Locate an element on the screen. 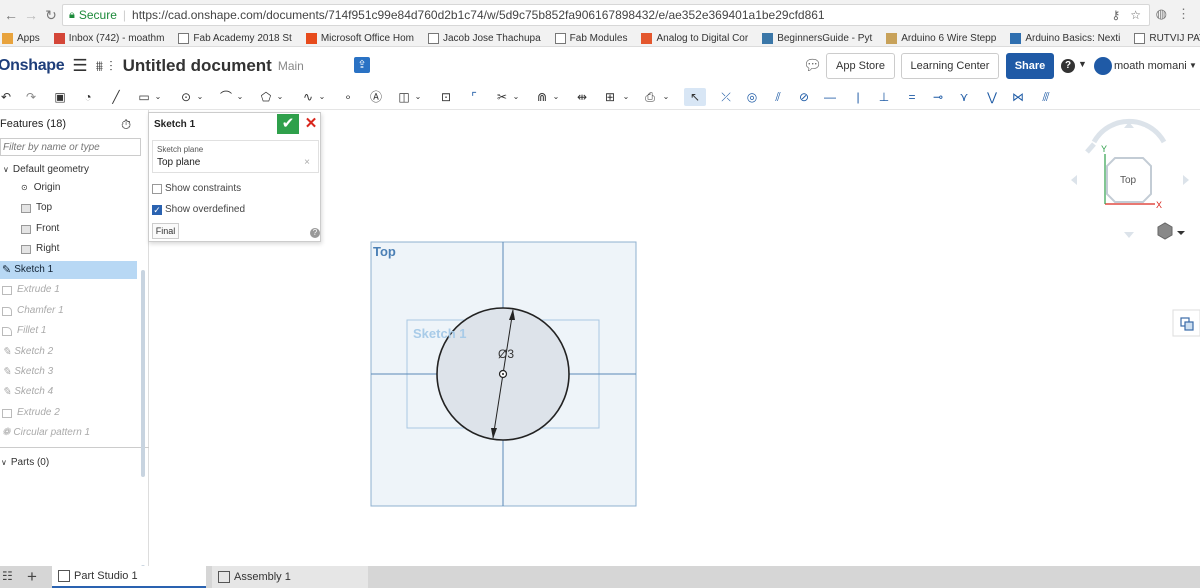 The height and width of the screenshot is (588, 1200). symmetric-icon: ⋈ is located at coordinates (1018, 97).